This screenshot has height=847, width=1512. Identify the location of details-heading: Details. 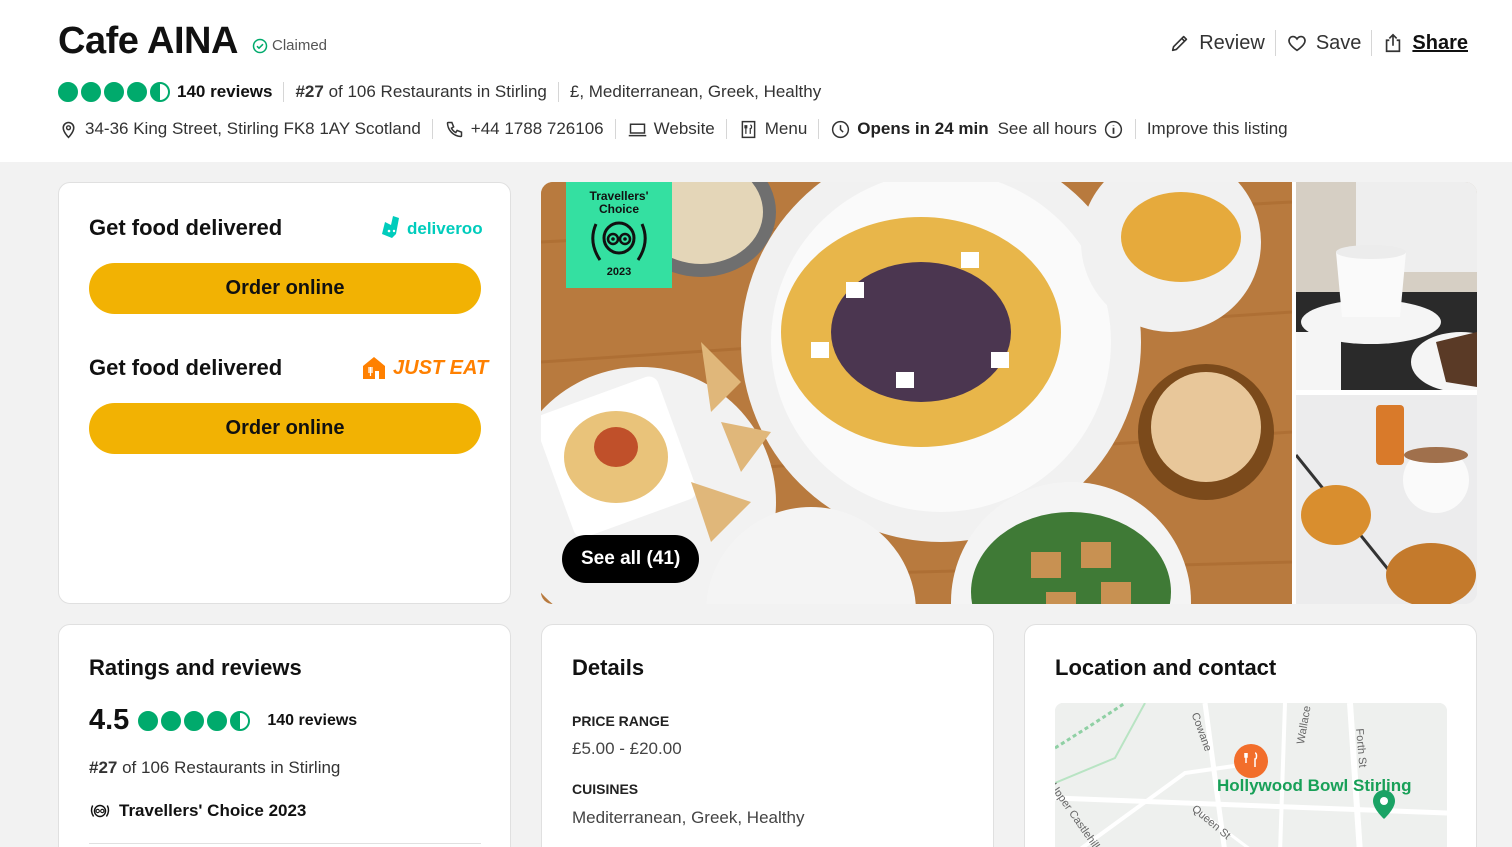
(608, 667).